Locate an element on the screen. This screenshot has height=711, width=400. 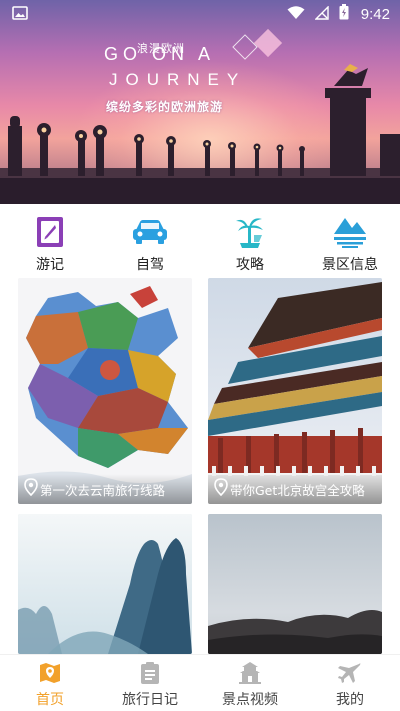
yunnan-map-image is located at coordinates (105, 391).